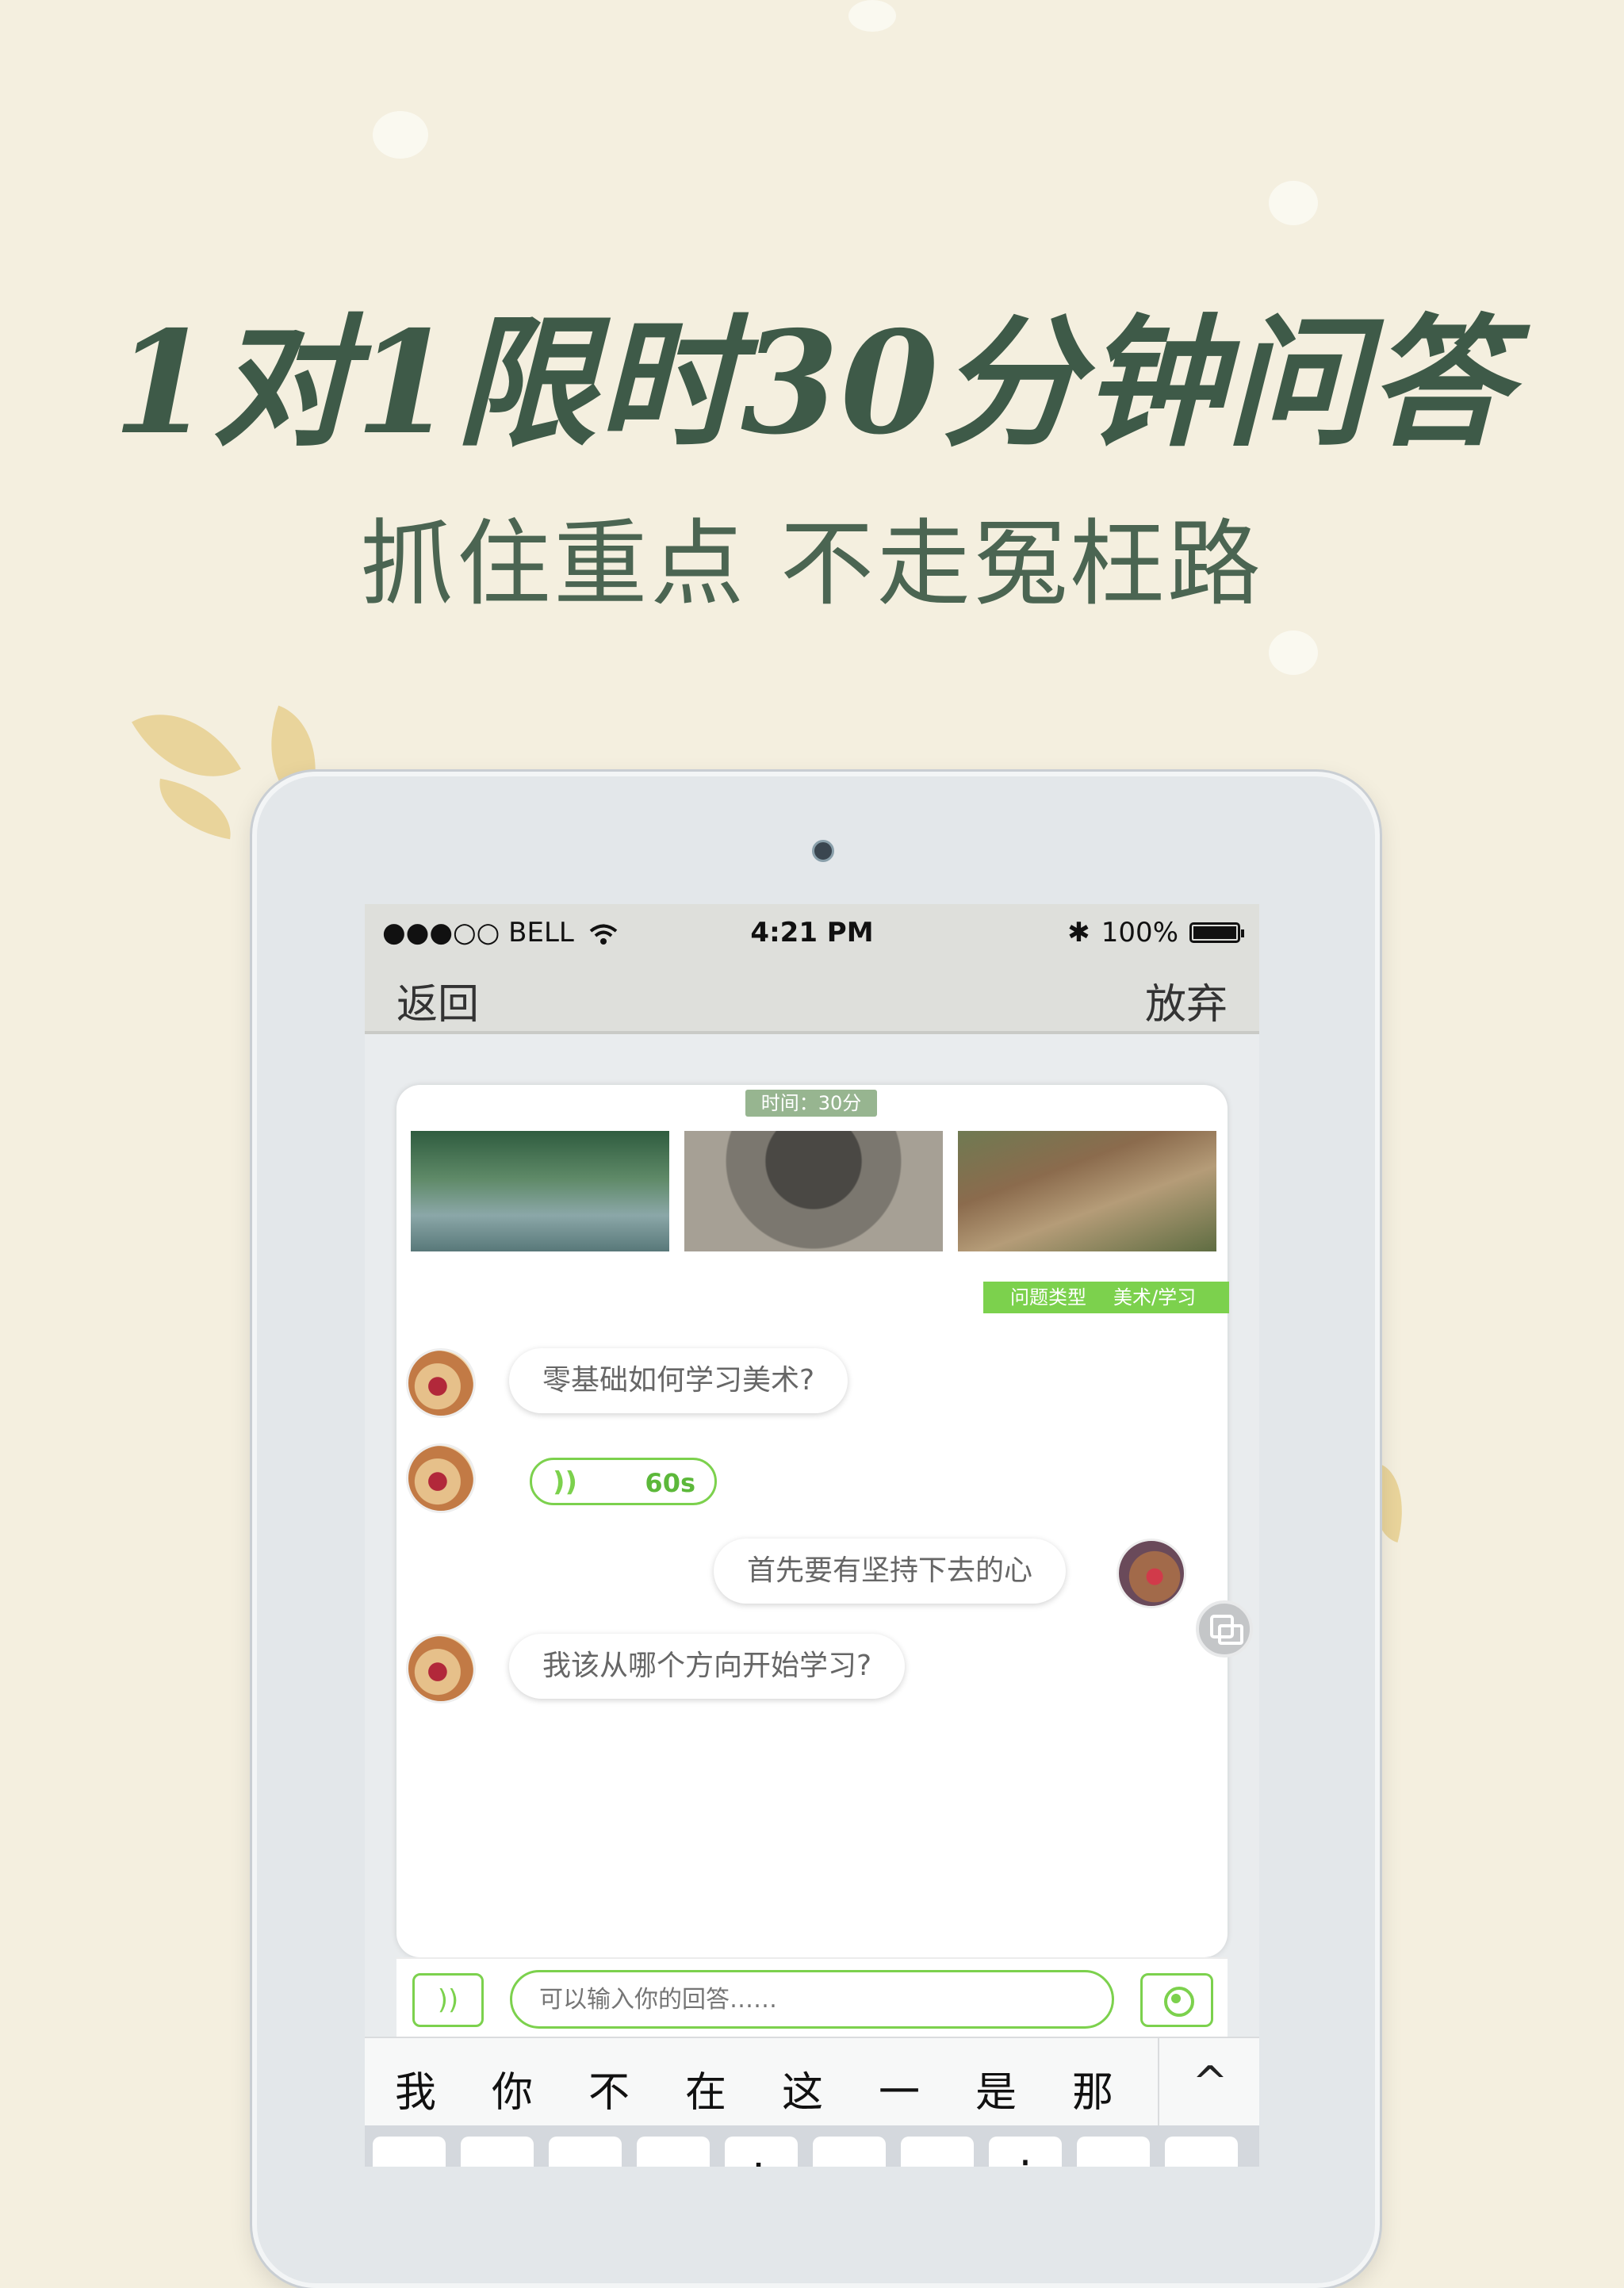 The height and width of the screenshot is (2288, 1624). Describe the element at coordinates (1216, 932) in the screenshot. I see `battery-icon` at that location.